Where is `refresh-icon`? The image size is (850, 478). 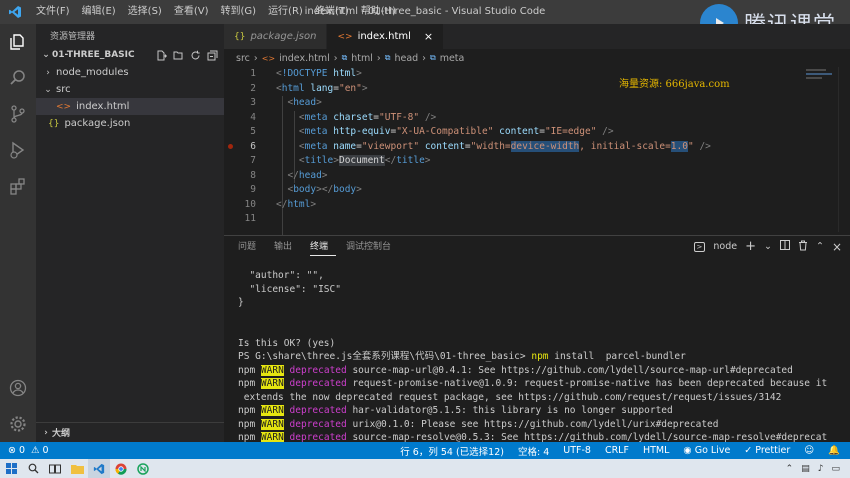 refresh-icon is located at coordinates (195, 55).